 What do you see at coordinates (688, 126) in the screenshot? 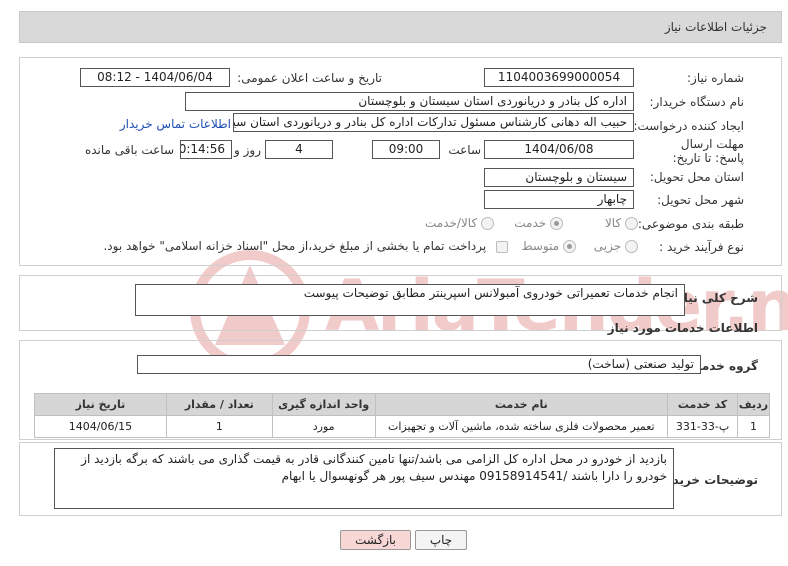
I see `requester-label: ایجاد کننده درخواست:` at bounding box center [688, 126].